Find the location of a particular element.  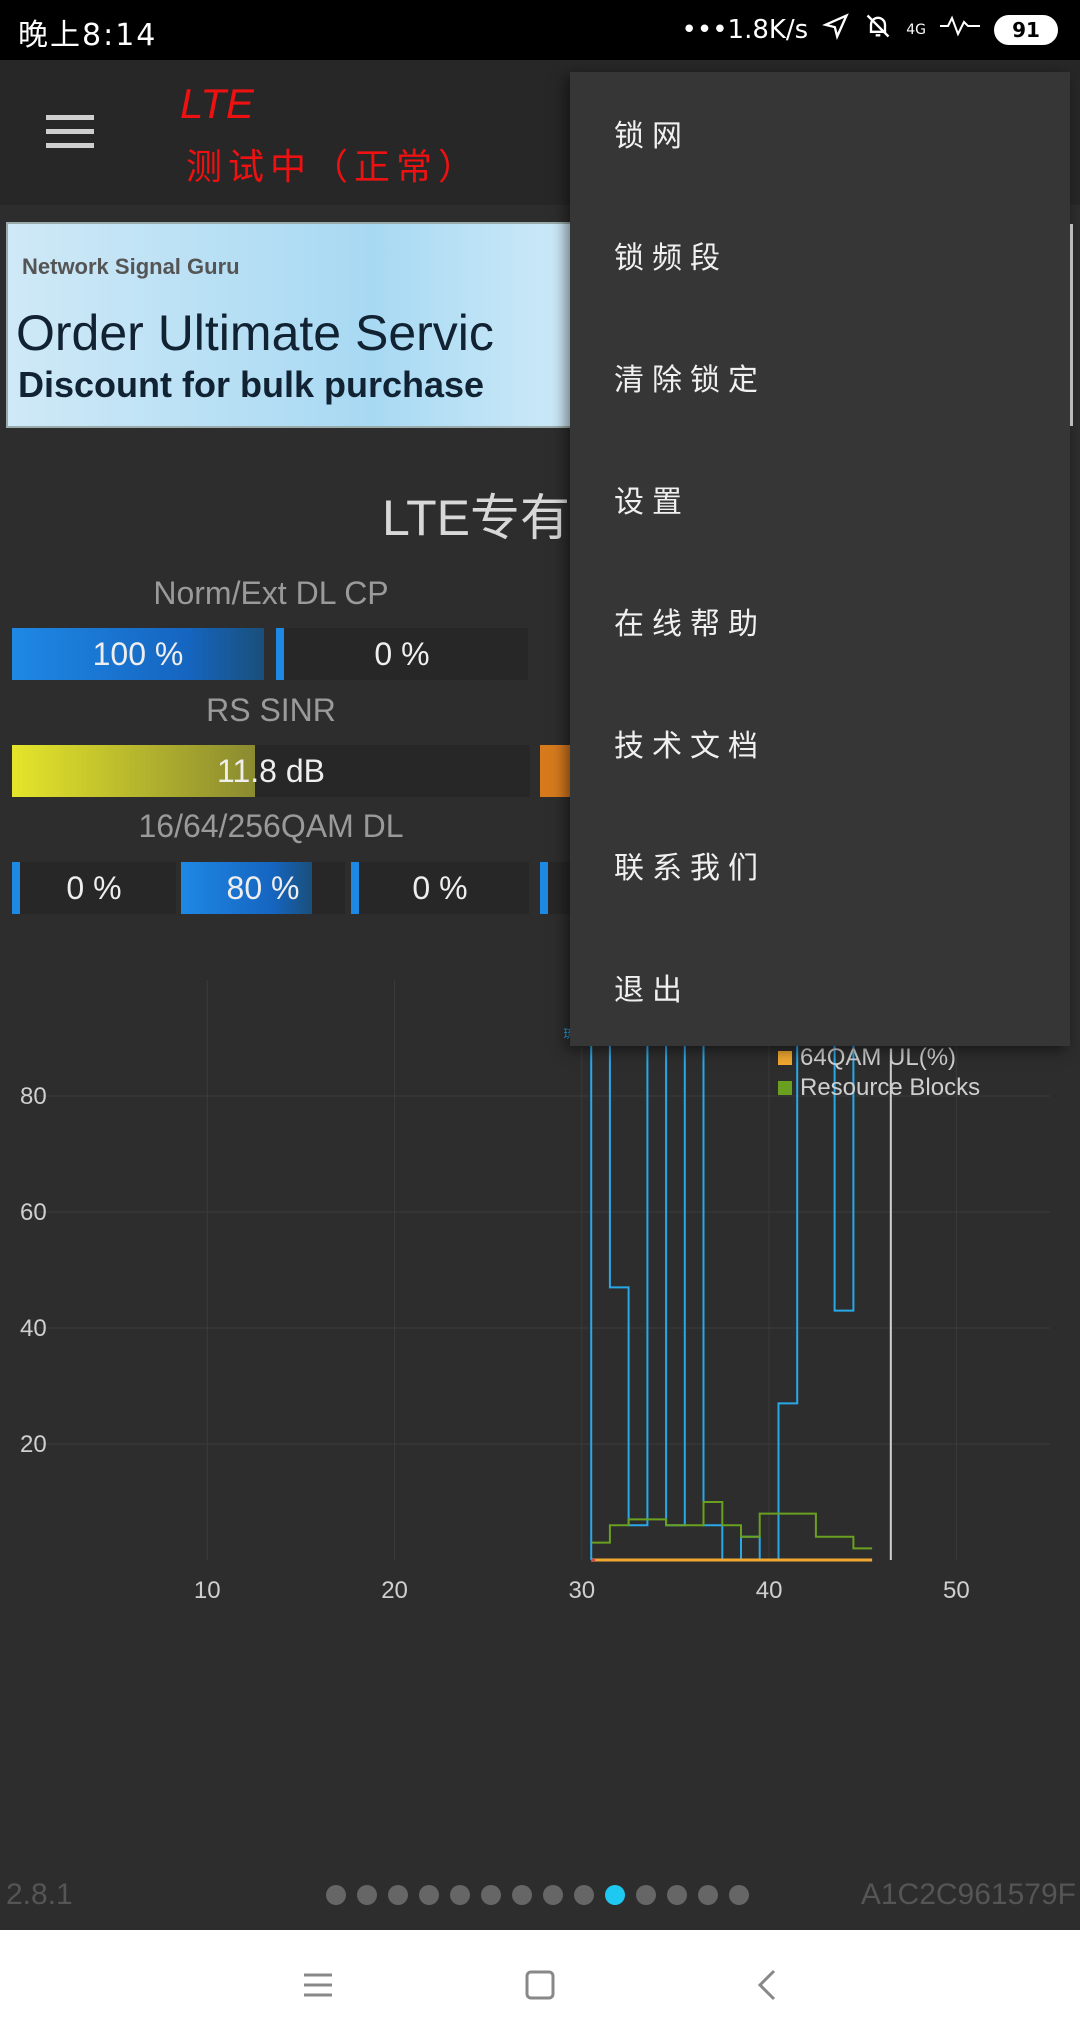

metric-bar-16qam: 0 % is located at coordinates (94, 888).